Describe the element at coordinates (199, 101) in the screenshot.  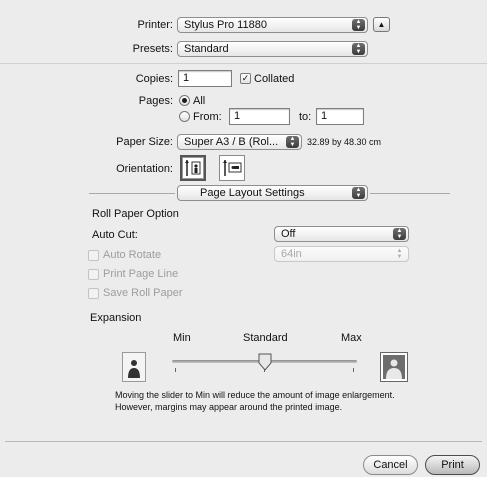
I see `pages-all-label: All` at that location.